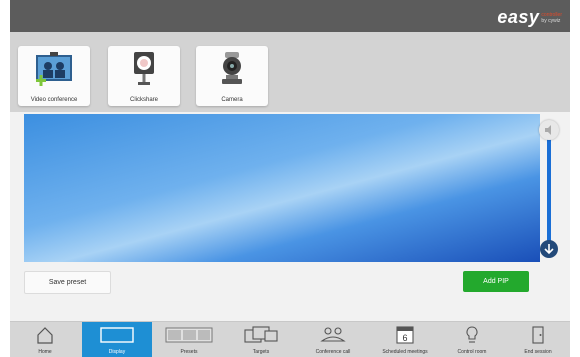 The image size is (580, 357). I want to click on door-icon, so click(538, 335).